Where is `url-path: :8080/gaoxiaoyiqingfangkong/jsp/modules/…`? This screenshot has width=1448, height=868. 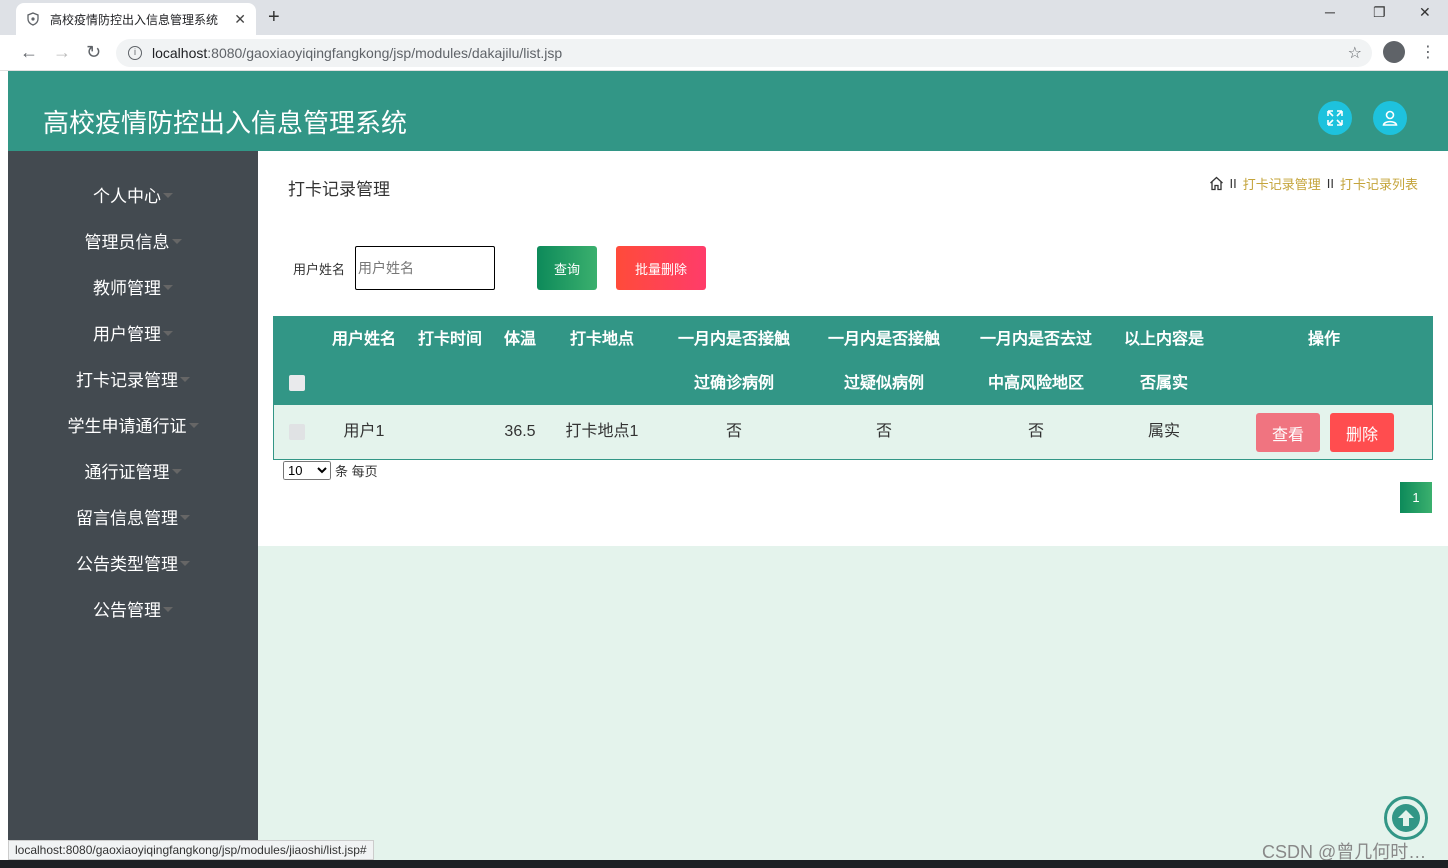 url-path: :8080/gaoxiaoyiqingfangkong/jsp/modules/… is located at coordinates (385, 53).